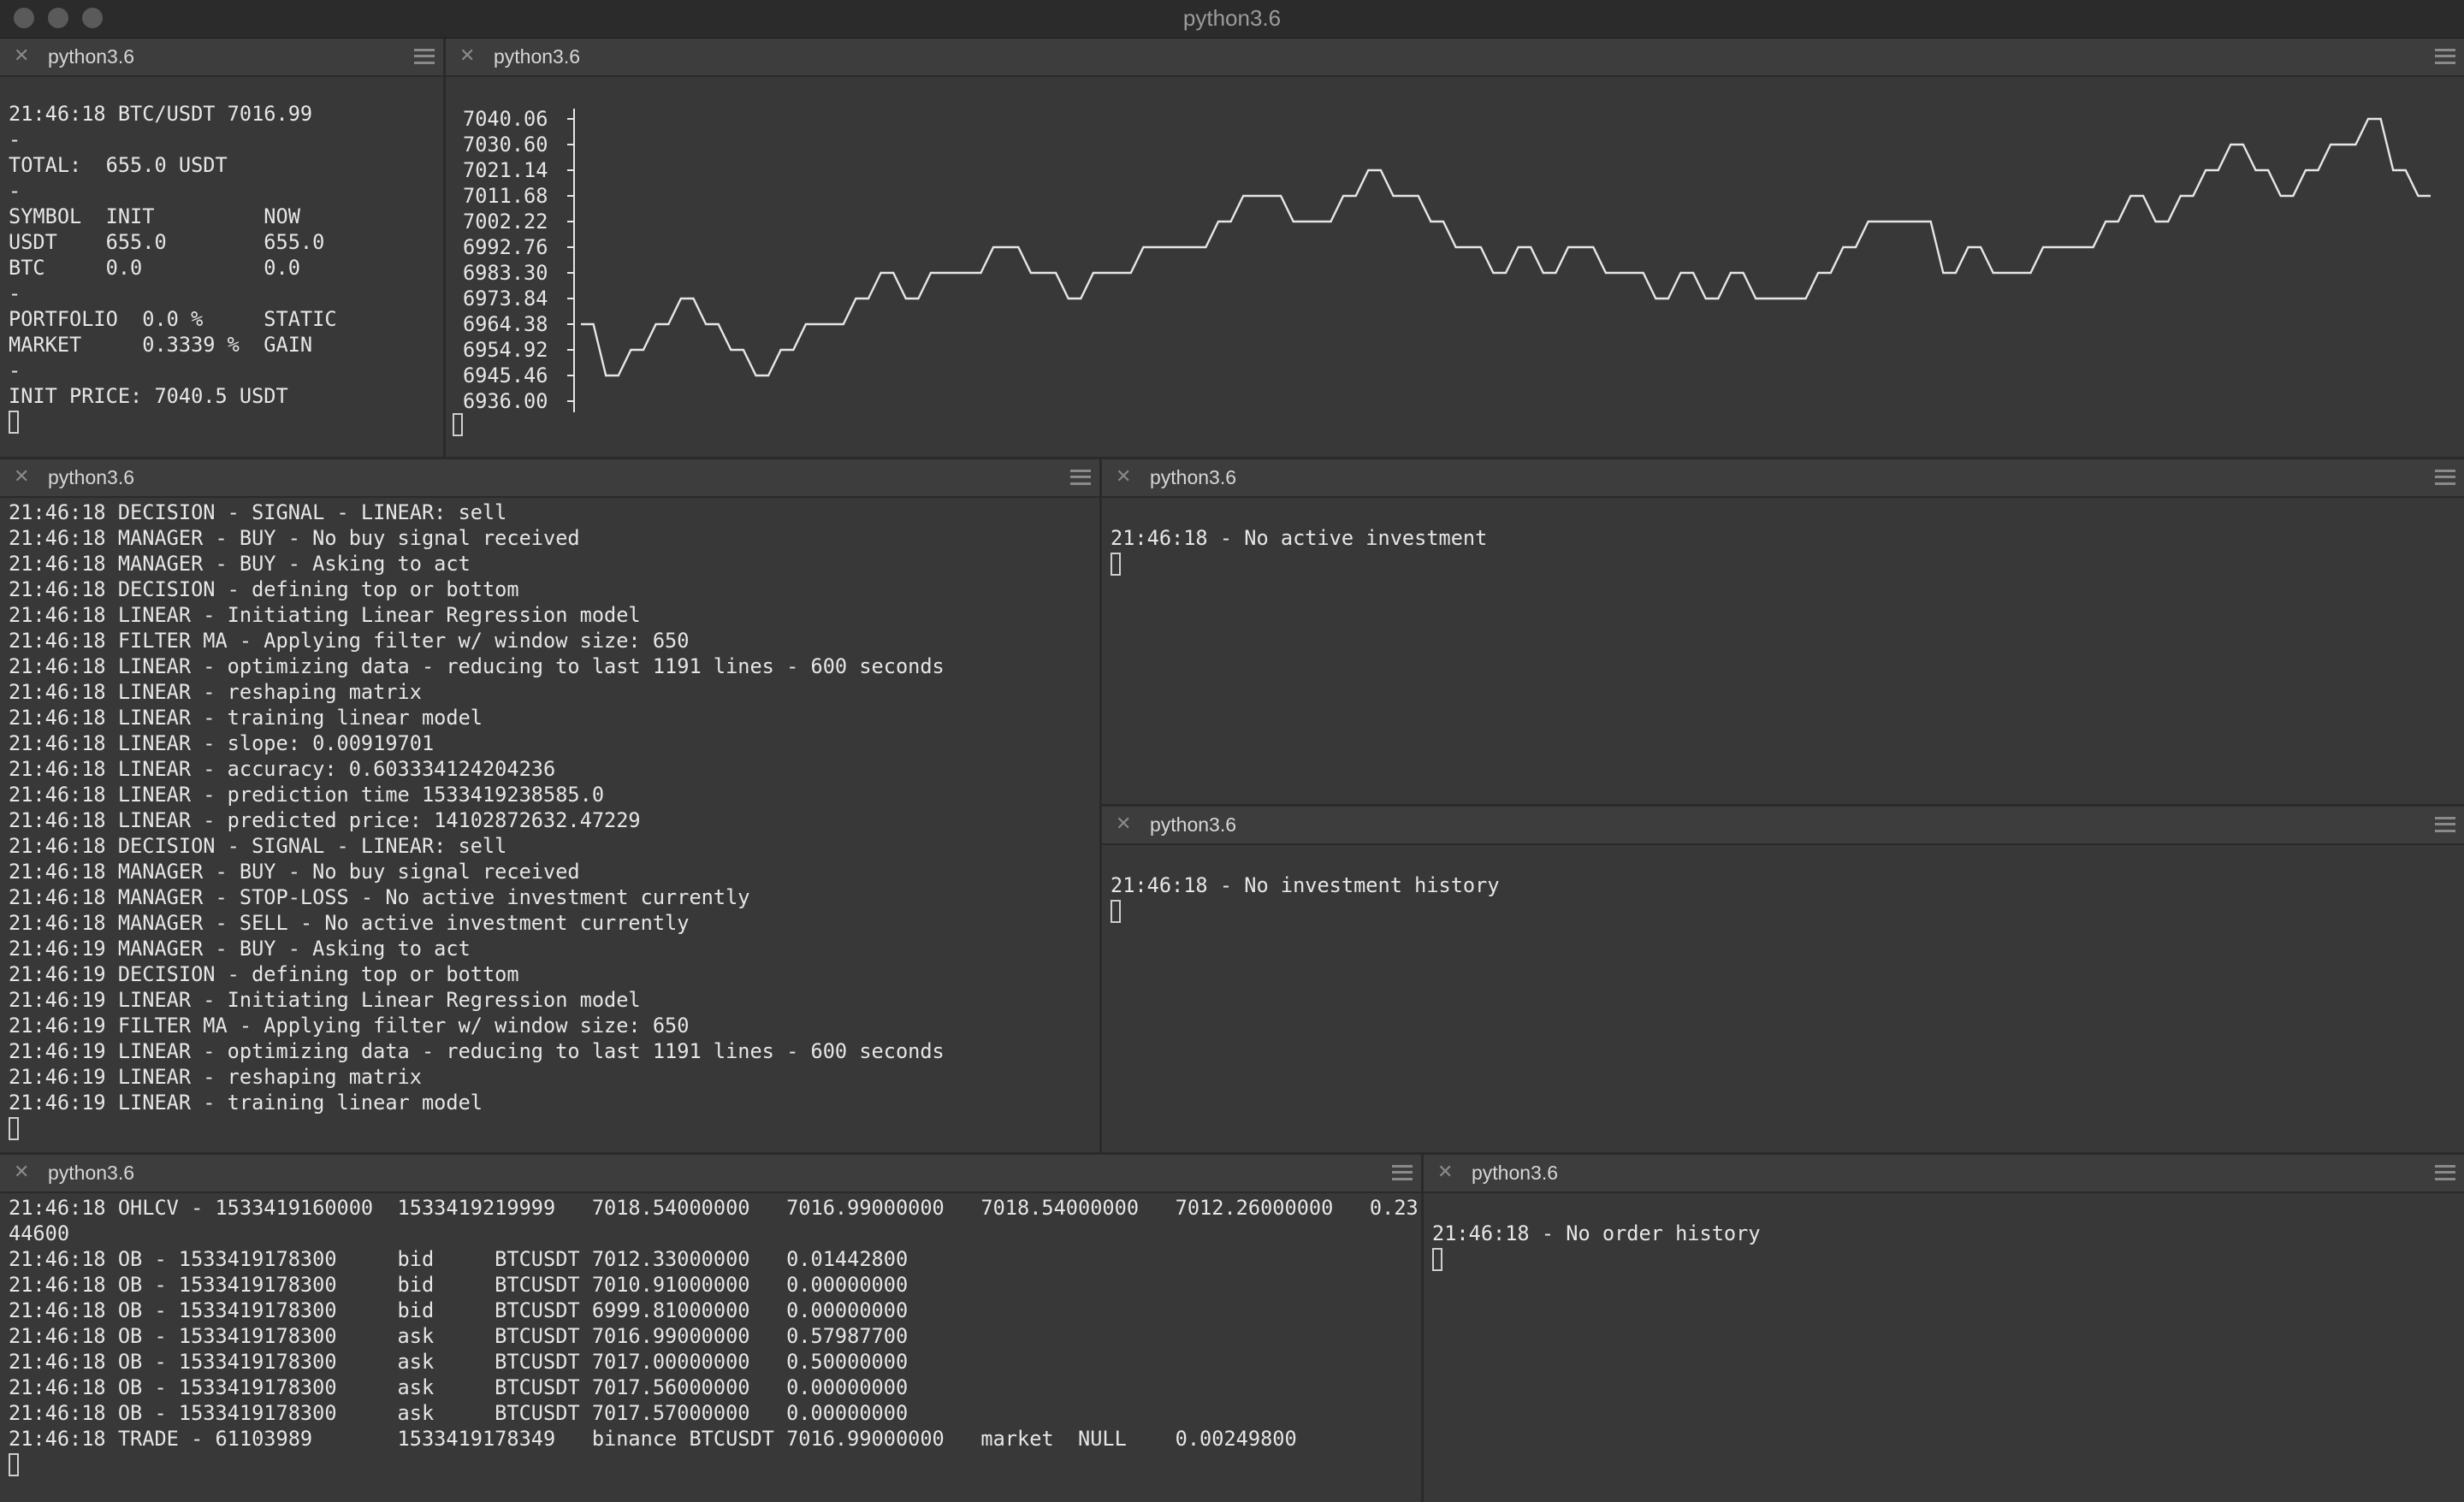 Image resolution: width=2464 pixels, height=1502 pixels. Describe the element at coordinates (505, 298) in the screenshot. I see `y-tick-label: 6973.84` at that location.